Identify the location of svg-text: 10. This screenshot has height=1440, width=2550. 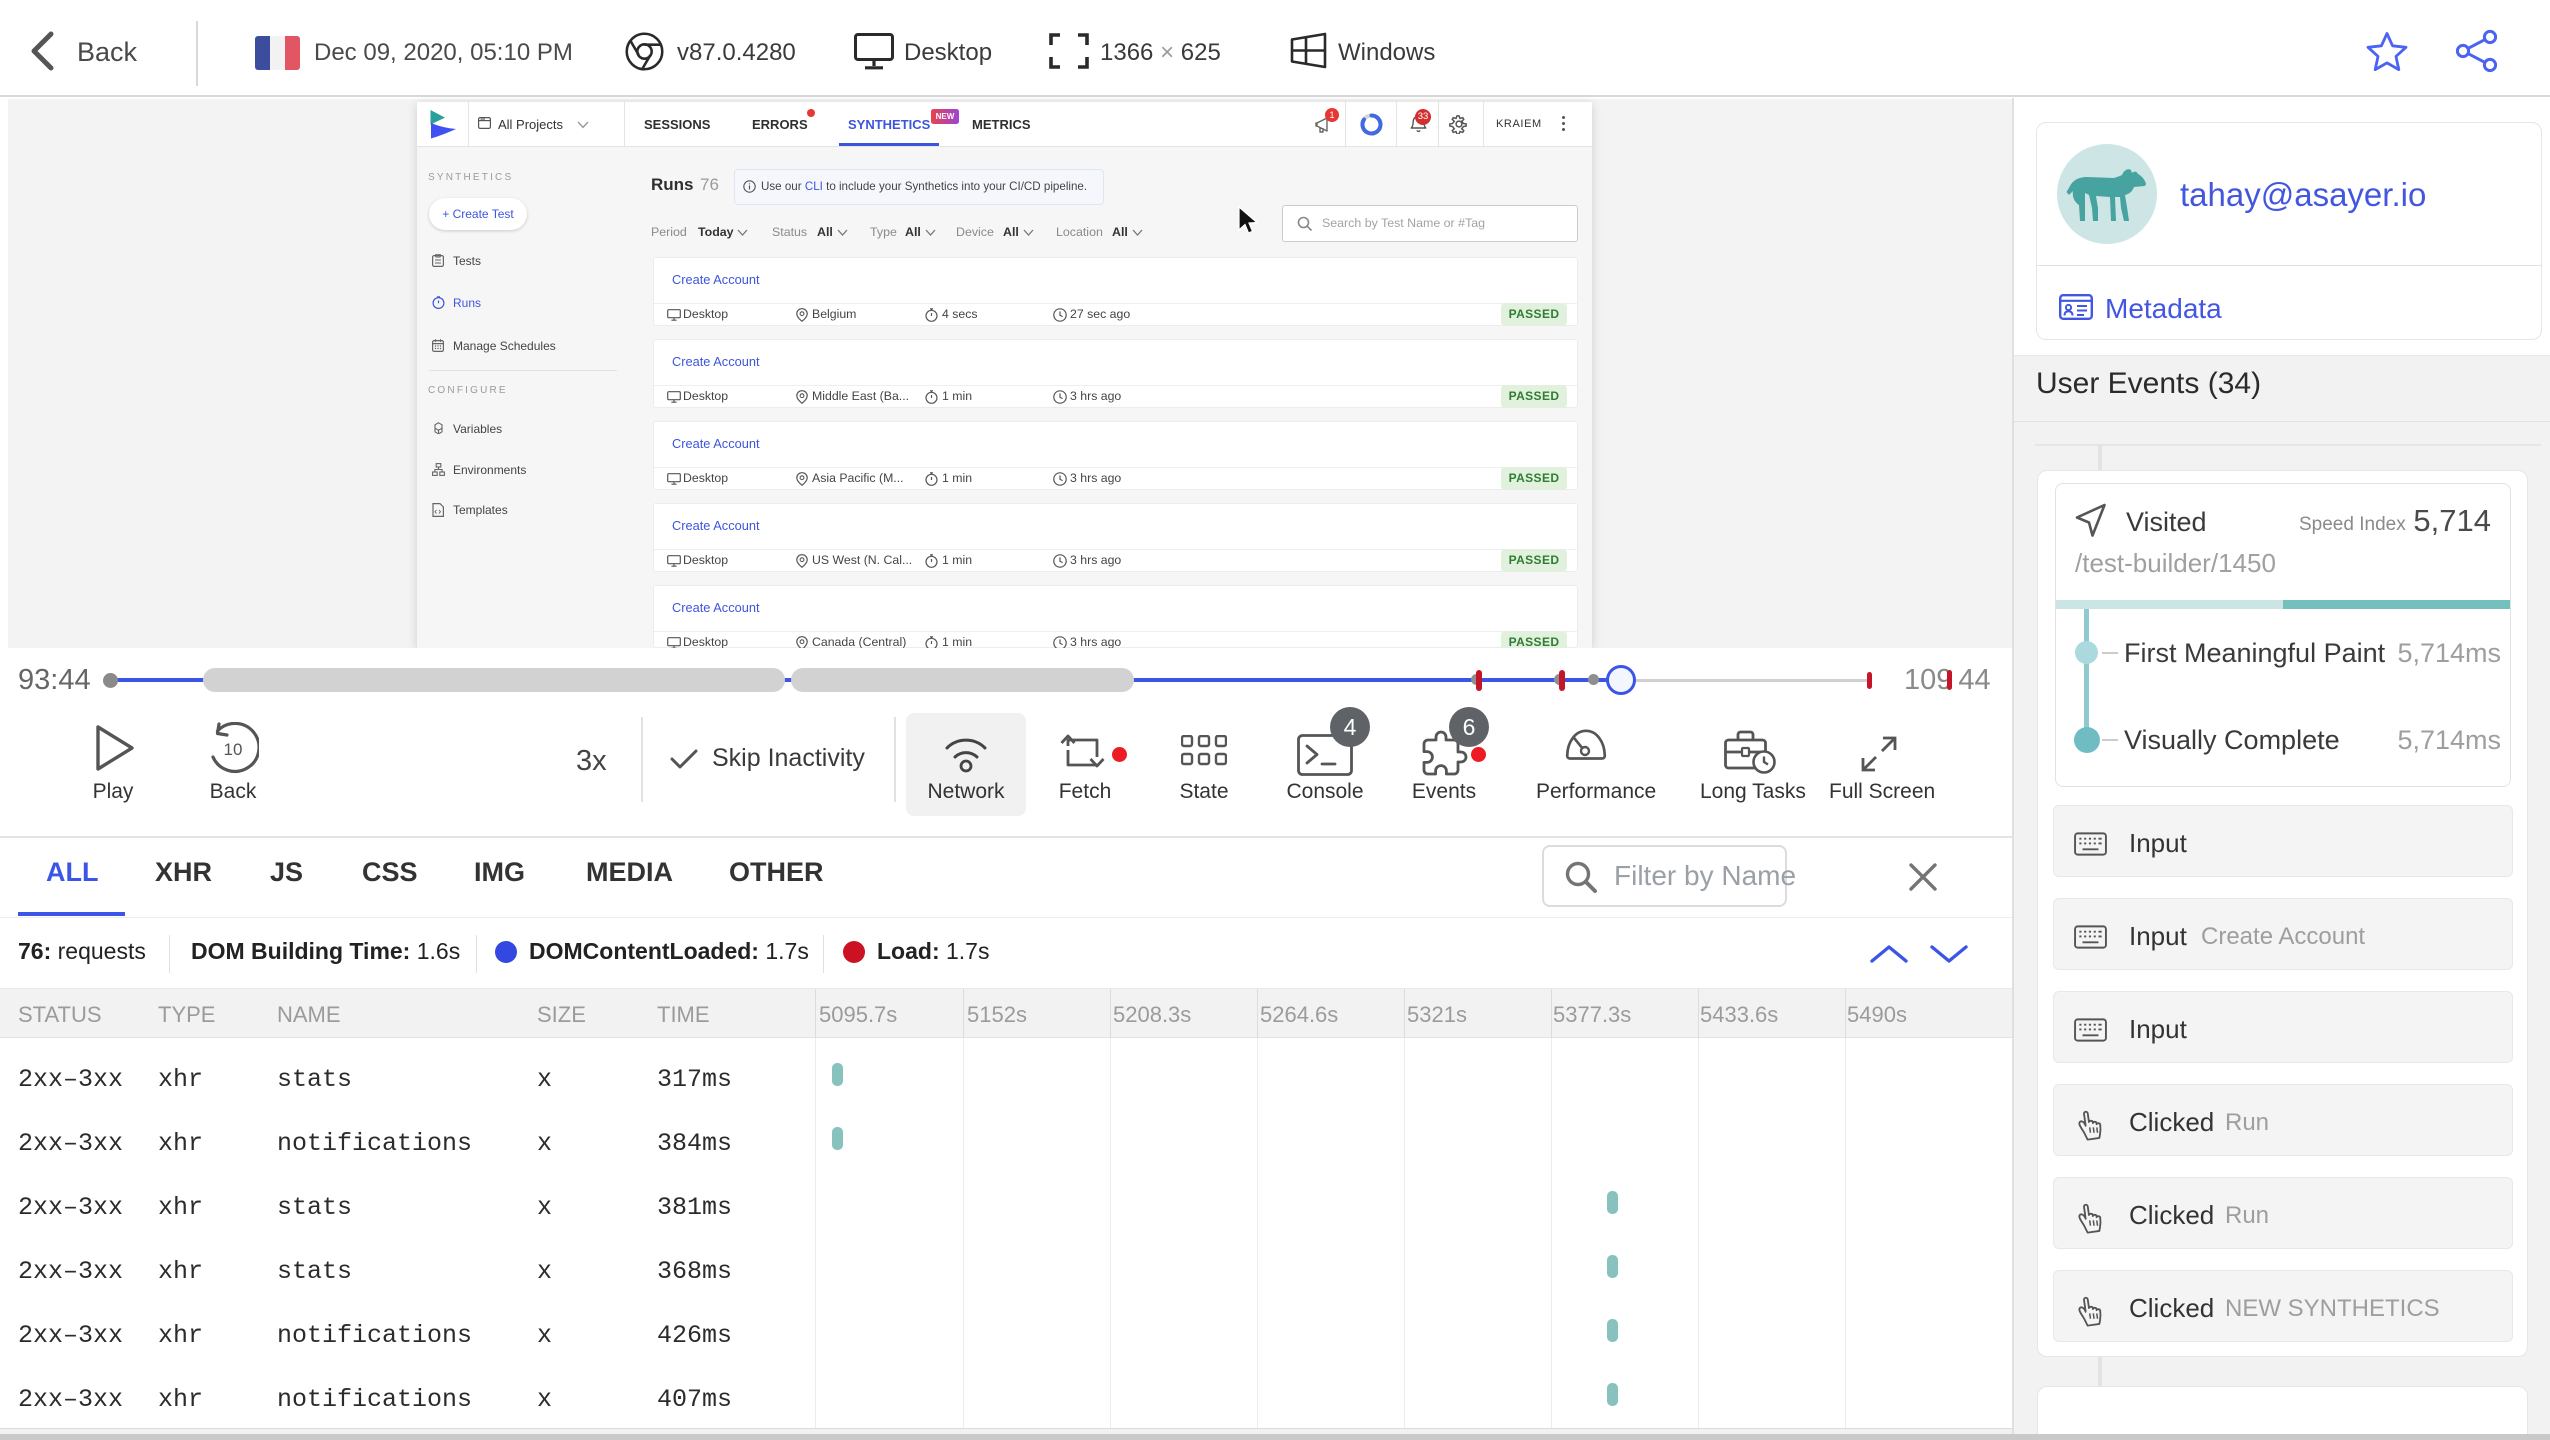
(233, 749).